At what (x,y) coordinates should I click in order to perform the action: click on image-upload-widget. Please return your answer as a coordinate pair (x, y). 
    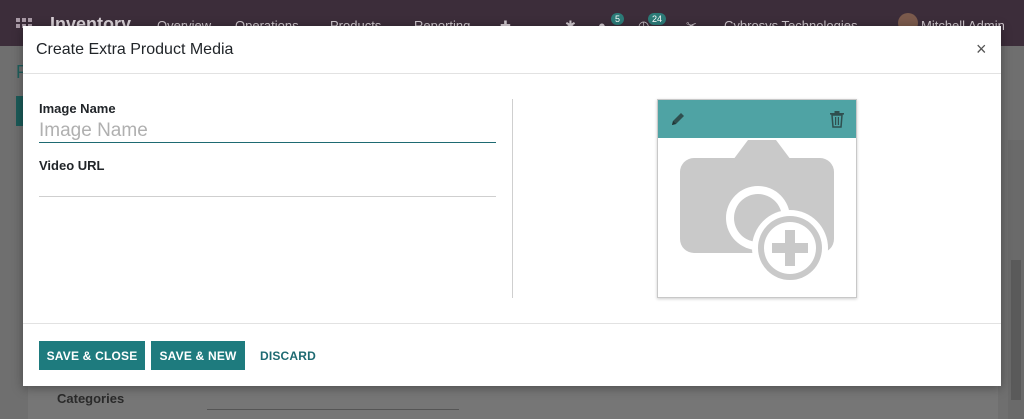
    Looking at the image, I should click on (757, 198).